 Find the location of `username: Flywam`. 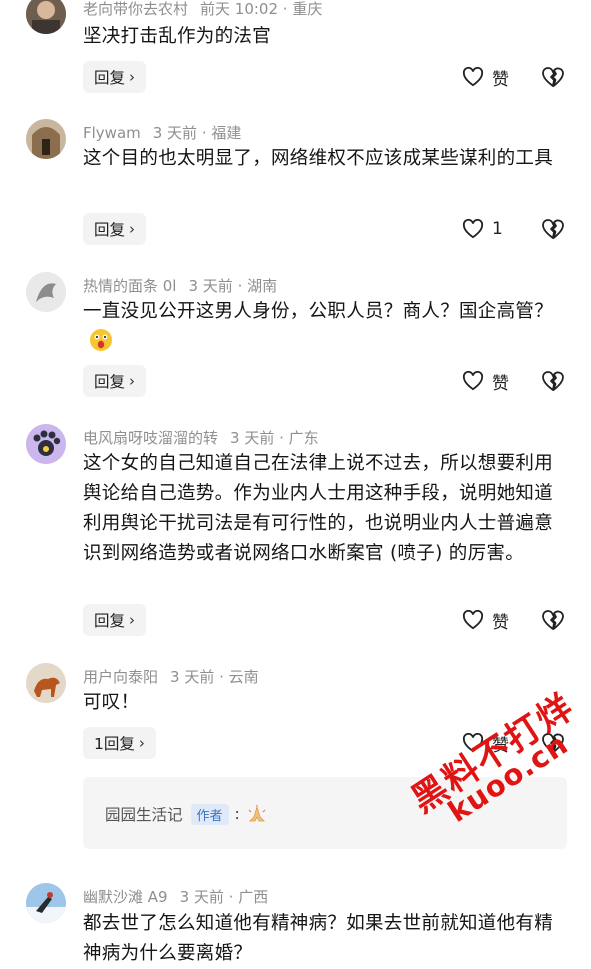

username: Flywam is located at coordinates (112, 133).